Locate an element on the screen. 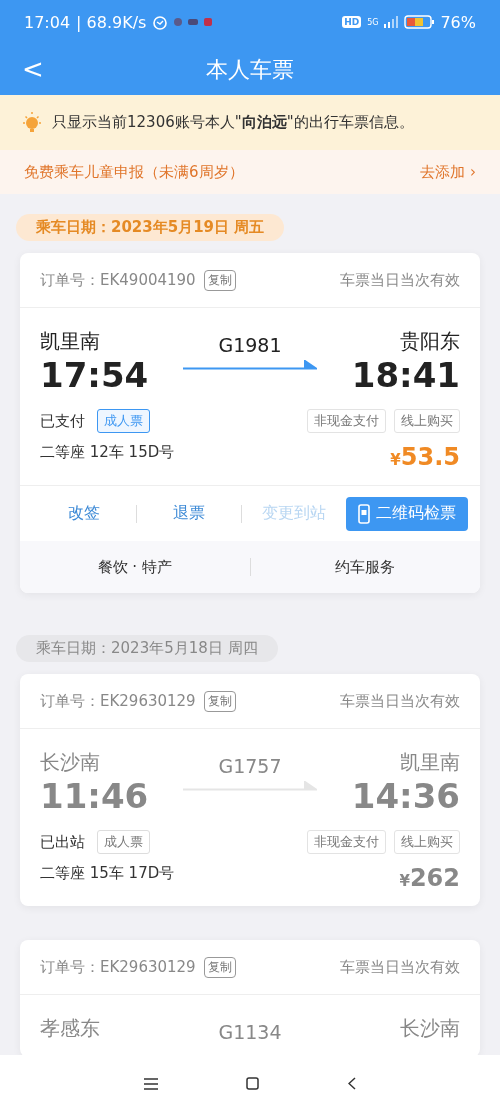 The height and width of the screenshot is (1112, 500). service-button: 约车服务 is located at coordinates (365, 567).